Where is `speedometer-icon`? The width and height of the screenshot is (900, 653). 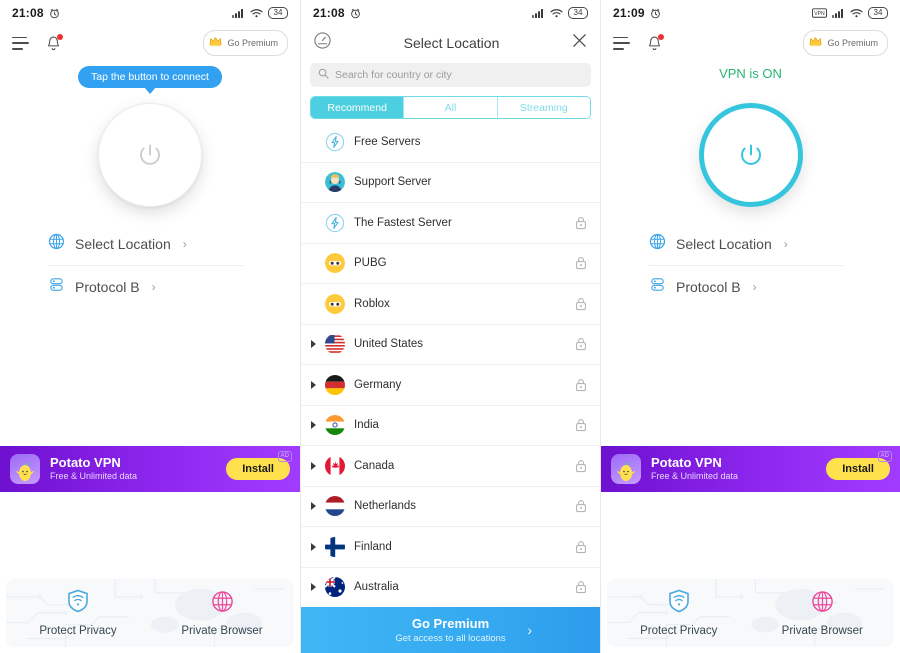
speedometer-icon is located at coordinates (322, 43).